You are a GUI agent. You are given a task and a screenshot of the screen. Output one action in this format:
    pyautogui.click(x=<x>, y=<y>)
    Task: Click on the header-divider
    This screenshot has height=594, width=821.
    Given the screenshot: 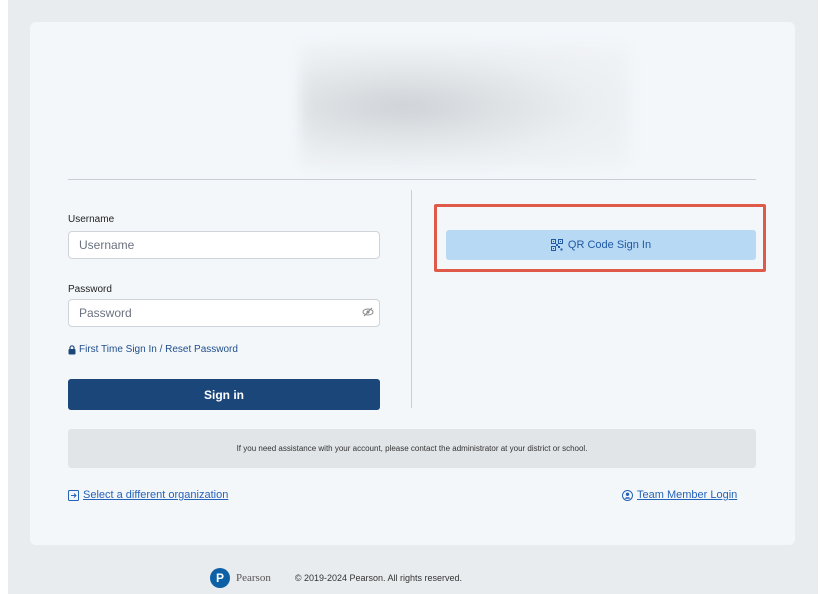 What is the action you would take?
    pyautogui.click(x=412, y=179)
    